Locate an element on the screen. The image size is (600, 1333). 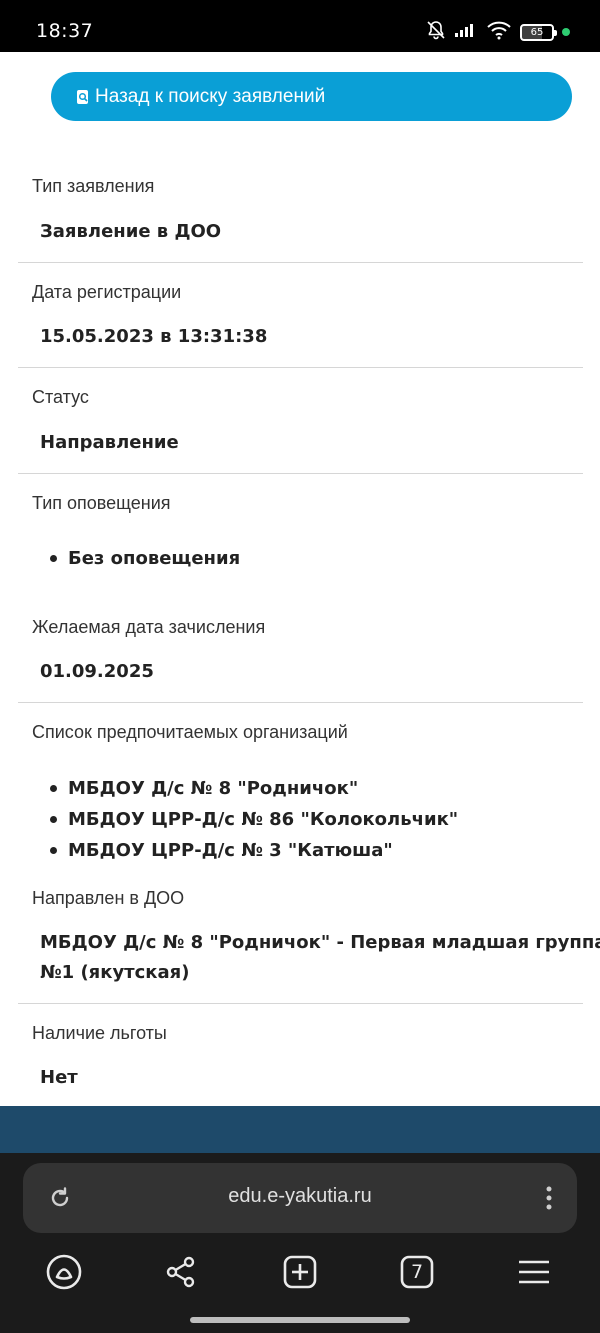
tabs-count-button: 7 is located at coordinates (417, 1272).